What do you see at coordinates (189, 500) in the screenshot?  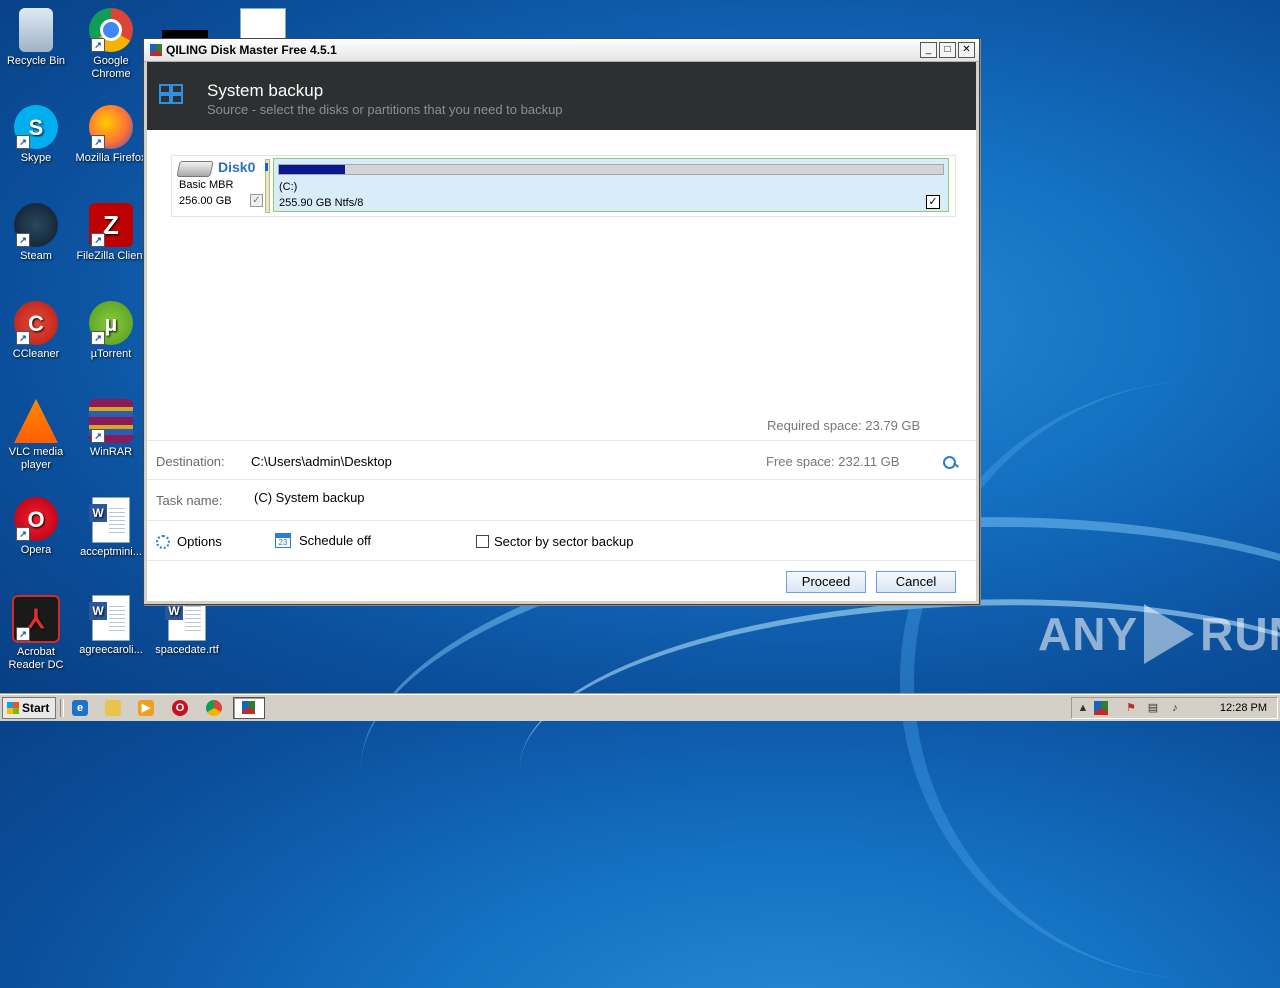 I see `task-name-label: Task name:` at bounding box center [189, 500].